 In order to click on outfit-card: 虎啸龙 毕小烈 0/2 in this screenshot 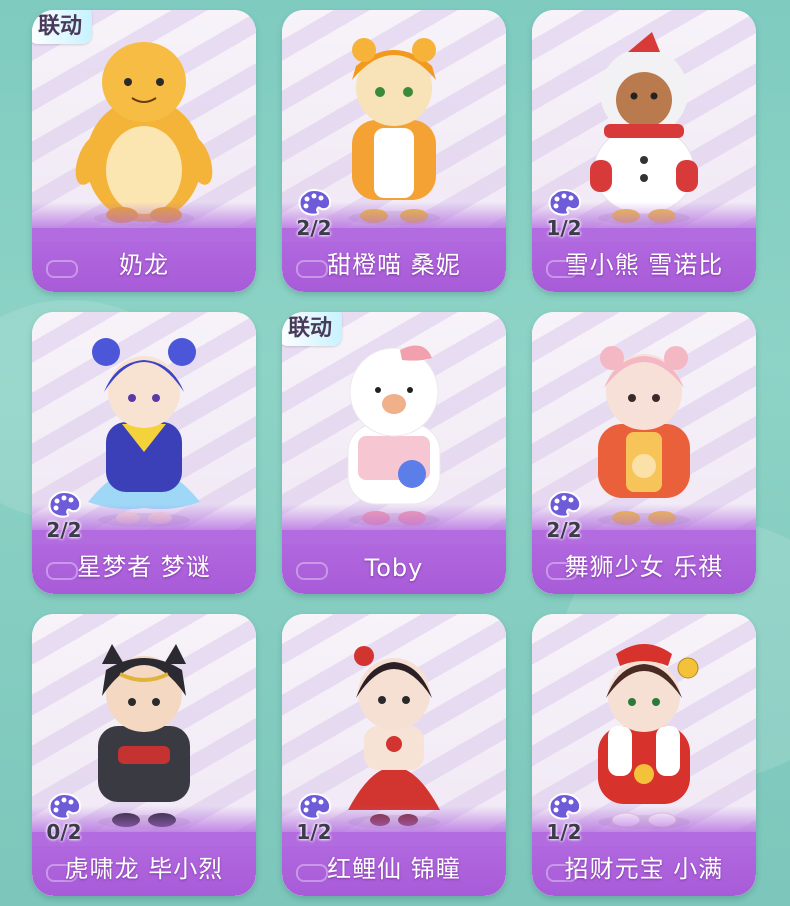, I will do `click(144, 755)`.